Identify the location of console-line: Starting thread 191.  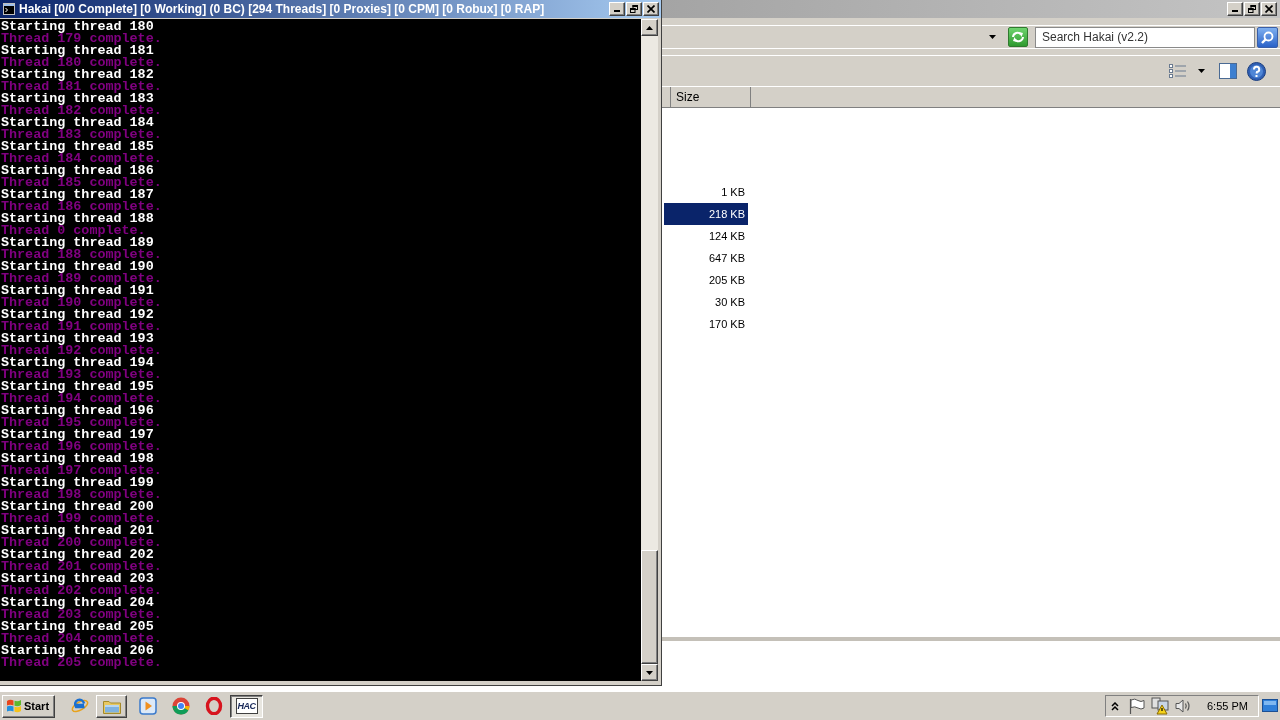
(77, 291).